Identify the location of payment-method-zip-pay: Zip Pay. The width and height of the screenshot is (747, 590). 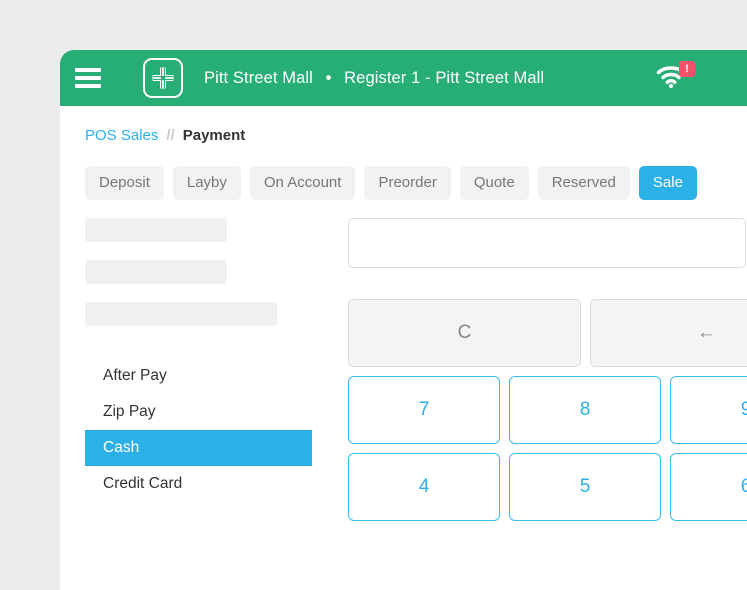
(198, 412).